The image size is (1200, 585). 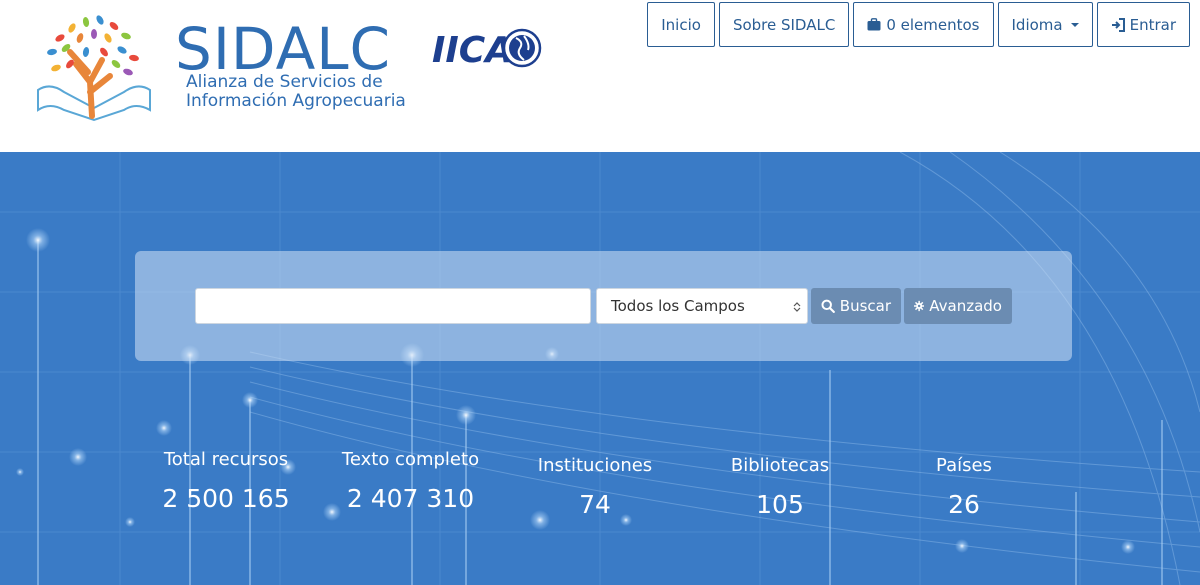 I want to click on stat-bibliotecas: Bibliotecas 105, so click(x=780, y=487).